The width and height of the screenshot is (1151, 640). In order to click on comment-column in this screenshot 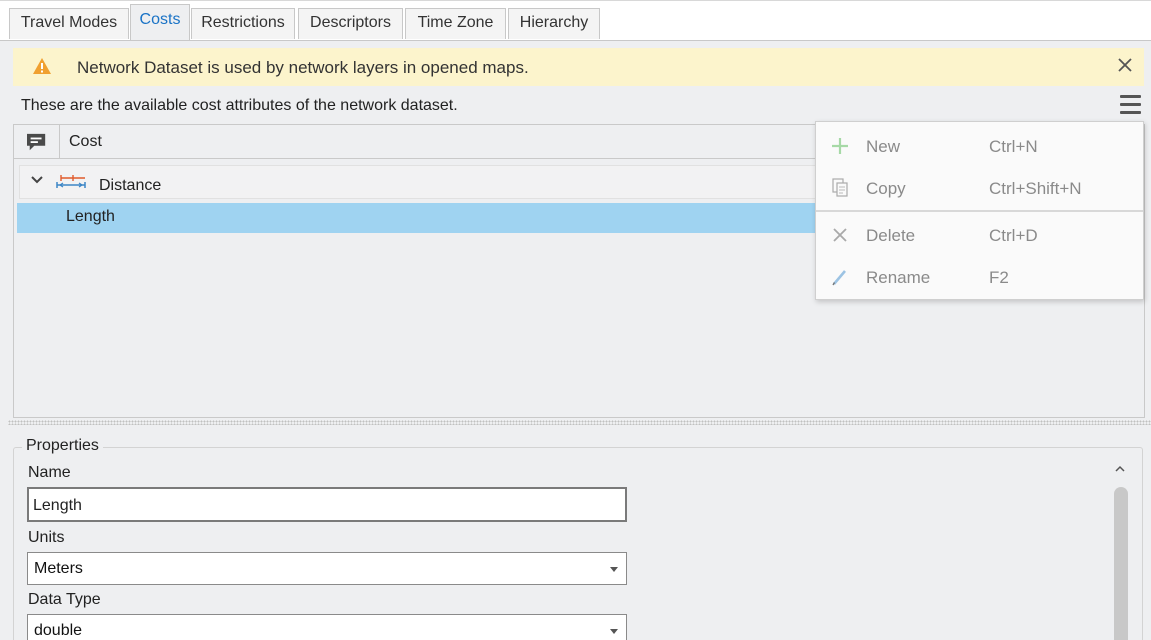, I will do `click(37, 141)`.